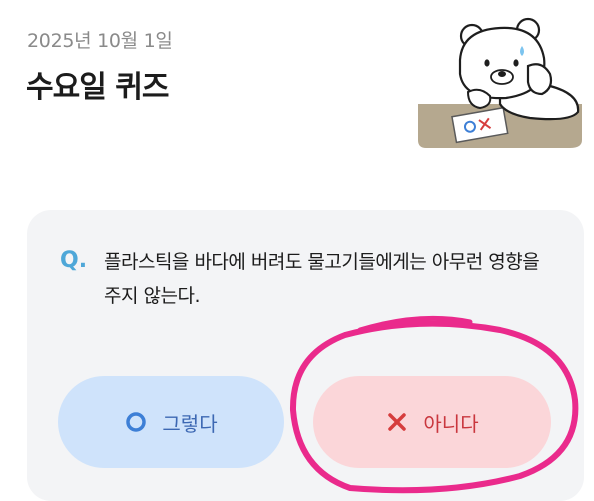 Image resolution: width=594 pixels, height=501 pixels. I want to click on answer-yes-button: 그렇다, so click(171, 422).